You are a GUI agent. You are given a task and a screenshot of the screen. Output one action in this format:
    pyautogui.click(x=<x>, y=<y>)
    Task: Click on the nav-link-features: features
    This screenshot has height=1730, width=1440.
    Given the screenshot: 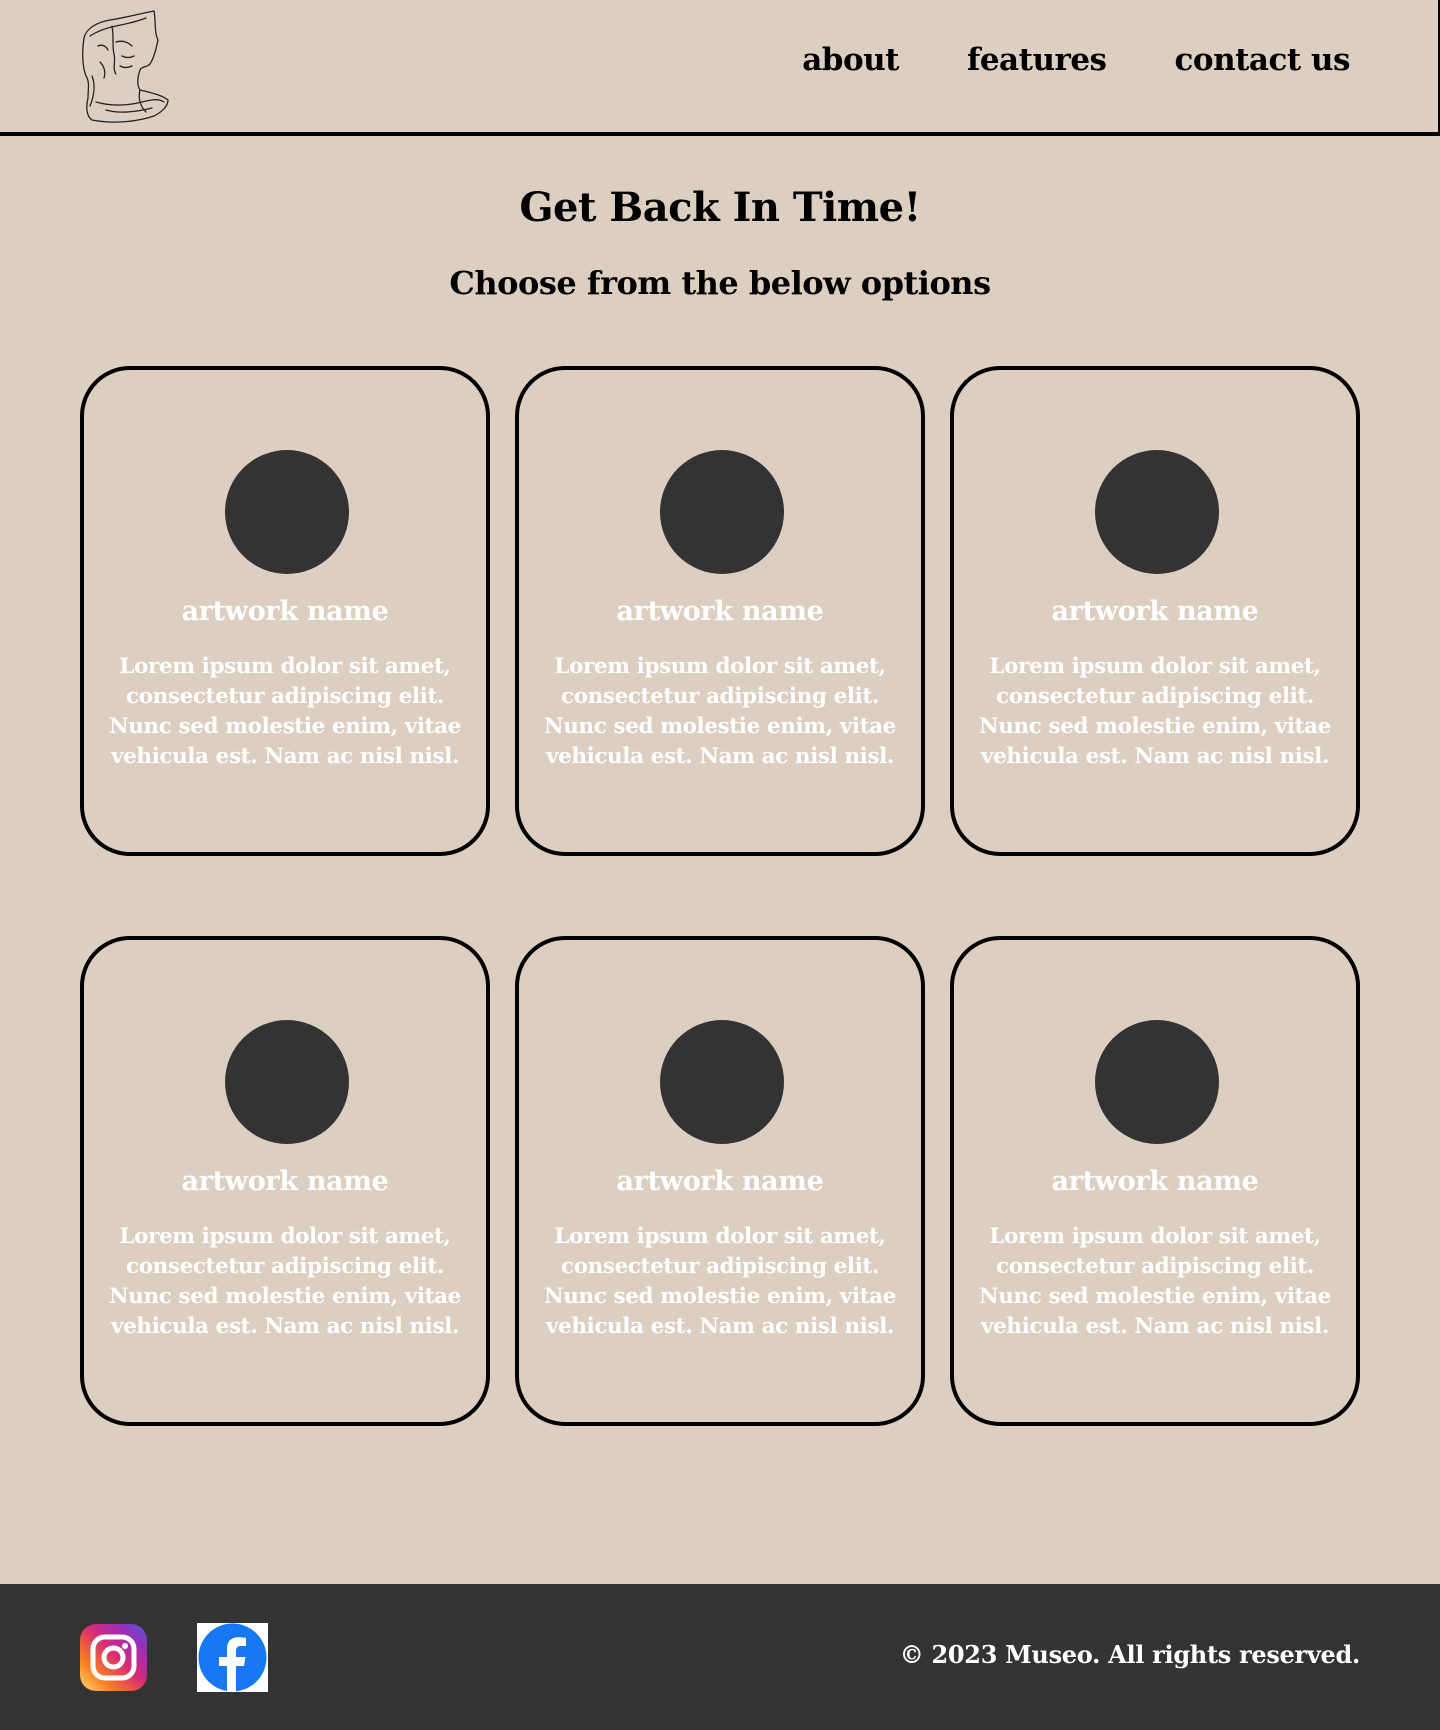 What is the action you would take?
    pyautogui.click(x=1037, y=60)
    